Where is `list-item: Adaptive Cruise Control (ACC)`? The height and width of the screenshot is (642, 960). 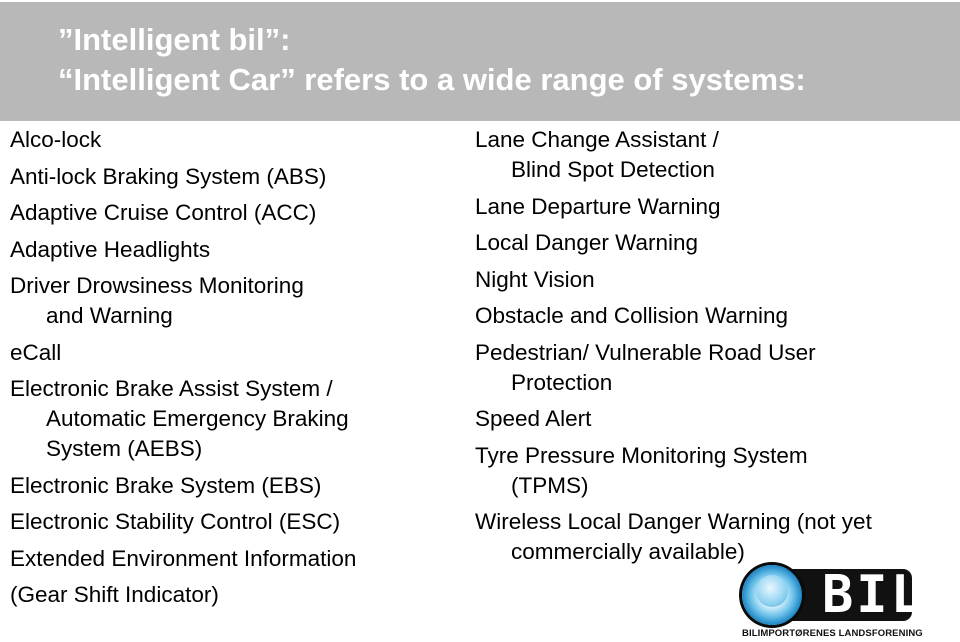
list-item: Adaptive Cruise Control (ACC) is located at coordinates (235, 213).